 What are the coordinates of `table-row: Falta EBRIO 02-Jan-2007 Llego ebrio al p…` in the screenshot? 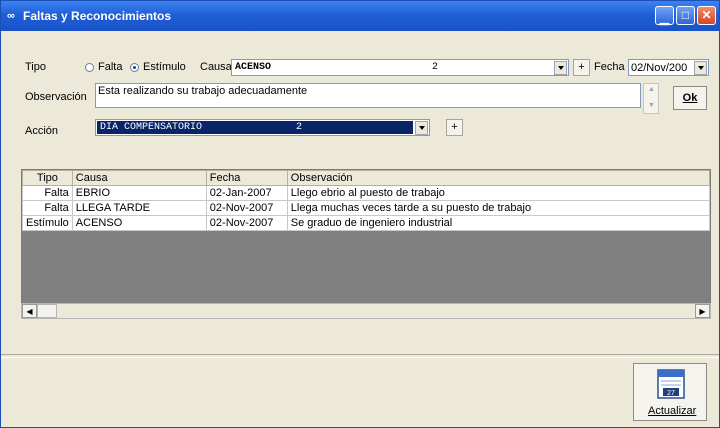 It's located at (366, 193).